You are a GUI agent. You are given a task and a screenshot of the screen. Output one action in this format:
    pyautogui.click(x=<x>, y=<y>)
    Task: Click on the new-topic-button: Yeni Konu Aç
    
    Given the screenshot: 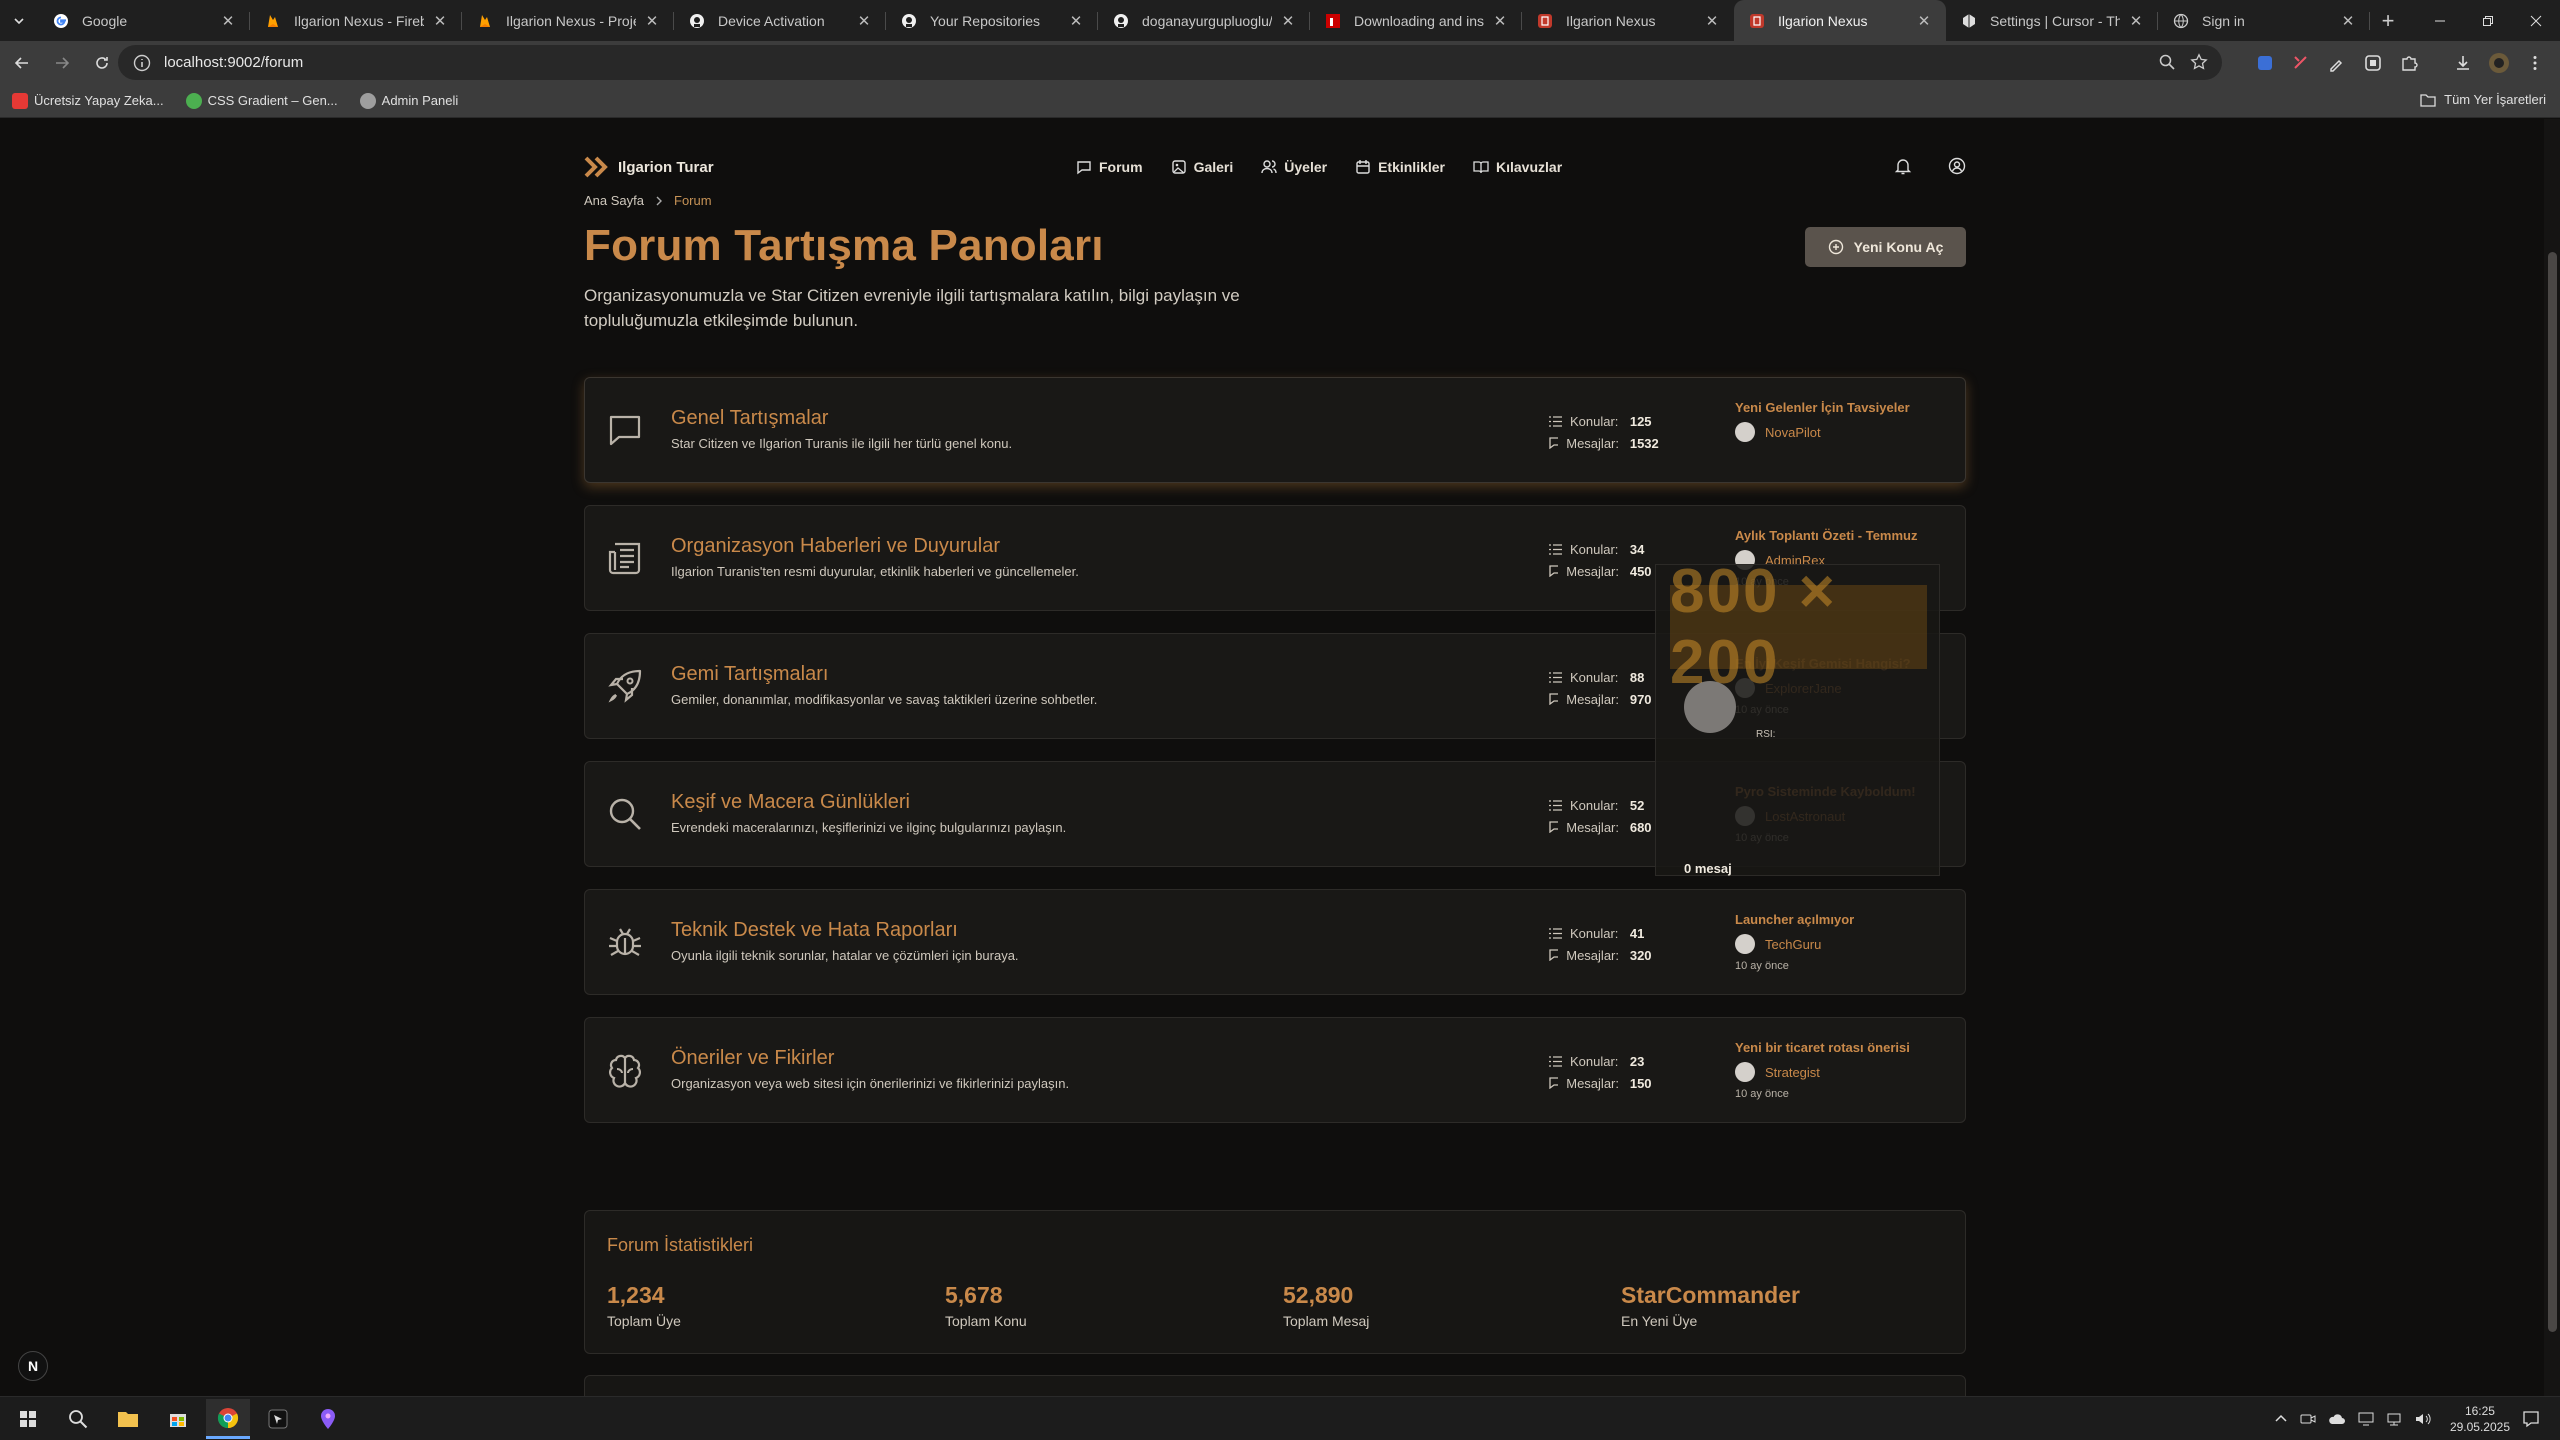 What is the action you would take?
    pyautogui.click(x=1885, y=247)
    